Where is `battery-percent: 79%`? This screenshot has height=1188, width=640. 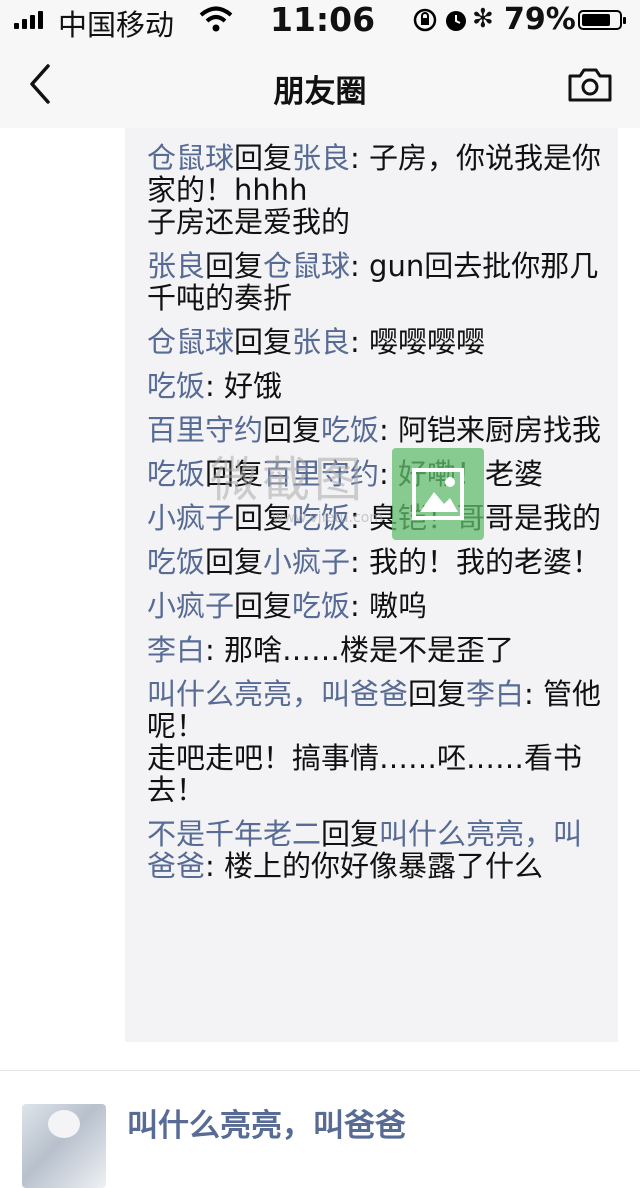 battery-percent: 79% is located at coordinates (540, 19).